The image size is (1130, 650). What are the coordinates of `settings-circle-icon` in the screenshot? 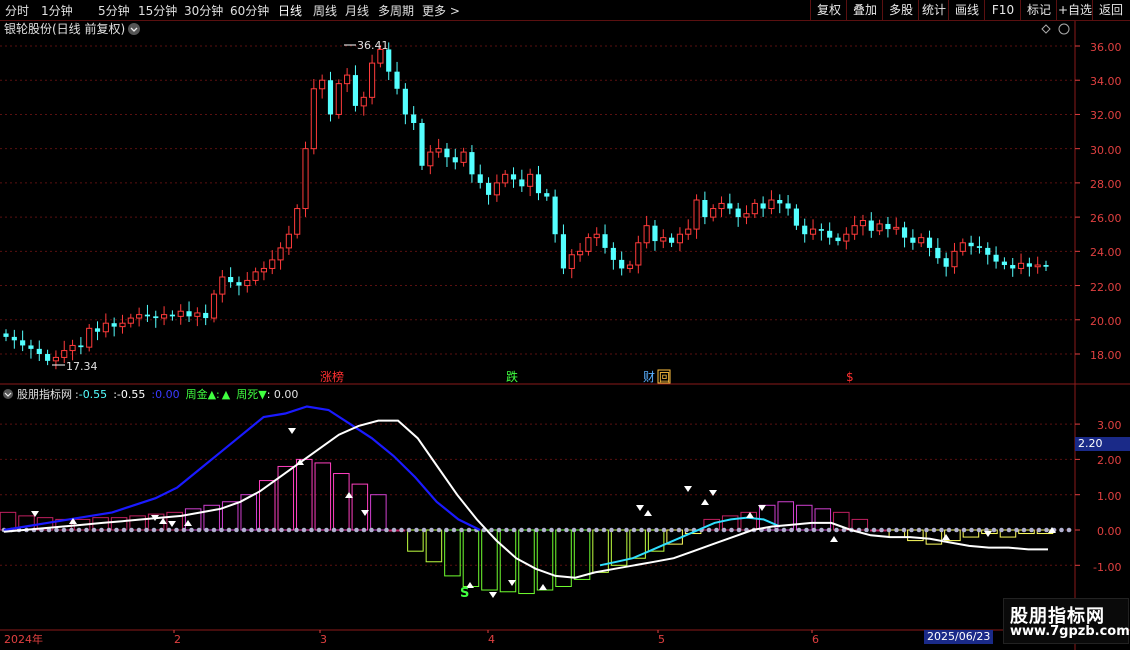 It's located at (1064, 29).